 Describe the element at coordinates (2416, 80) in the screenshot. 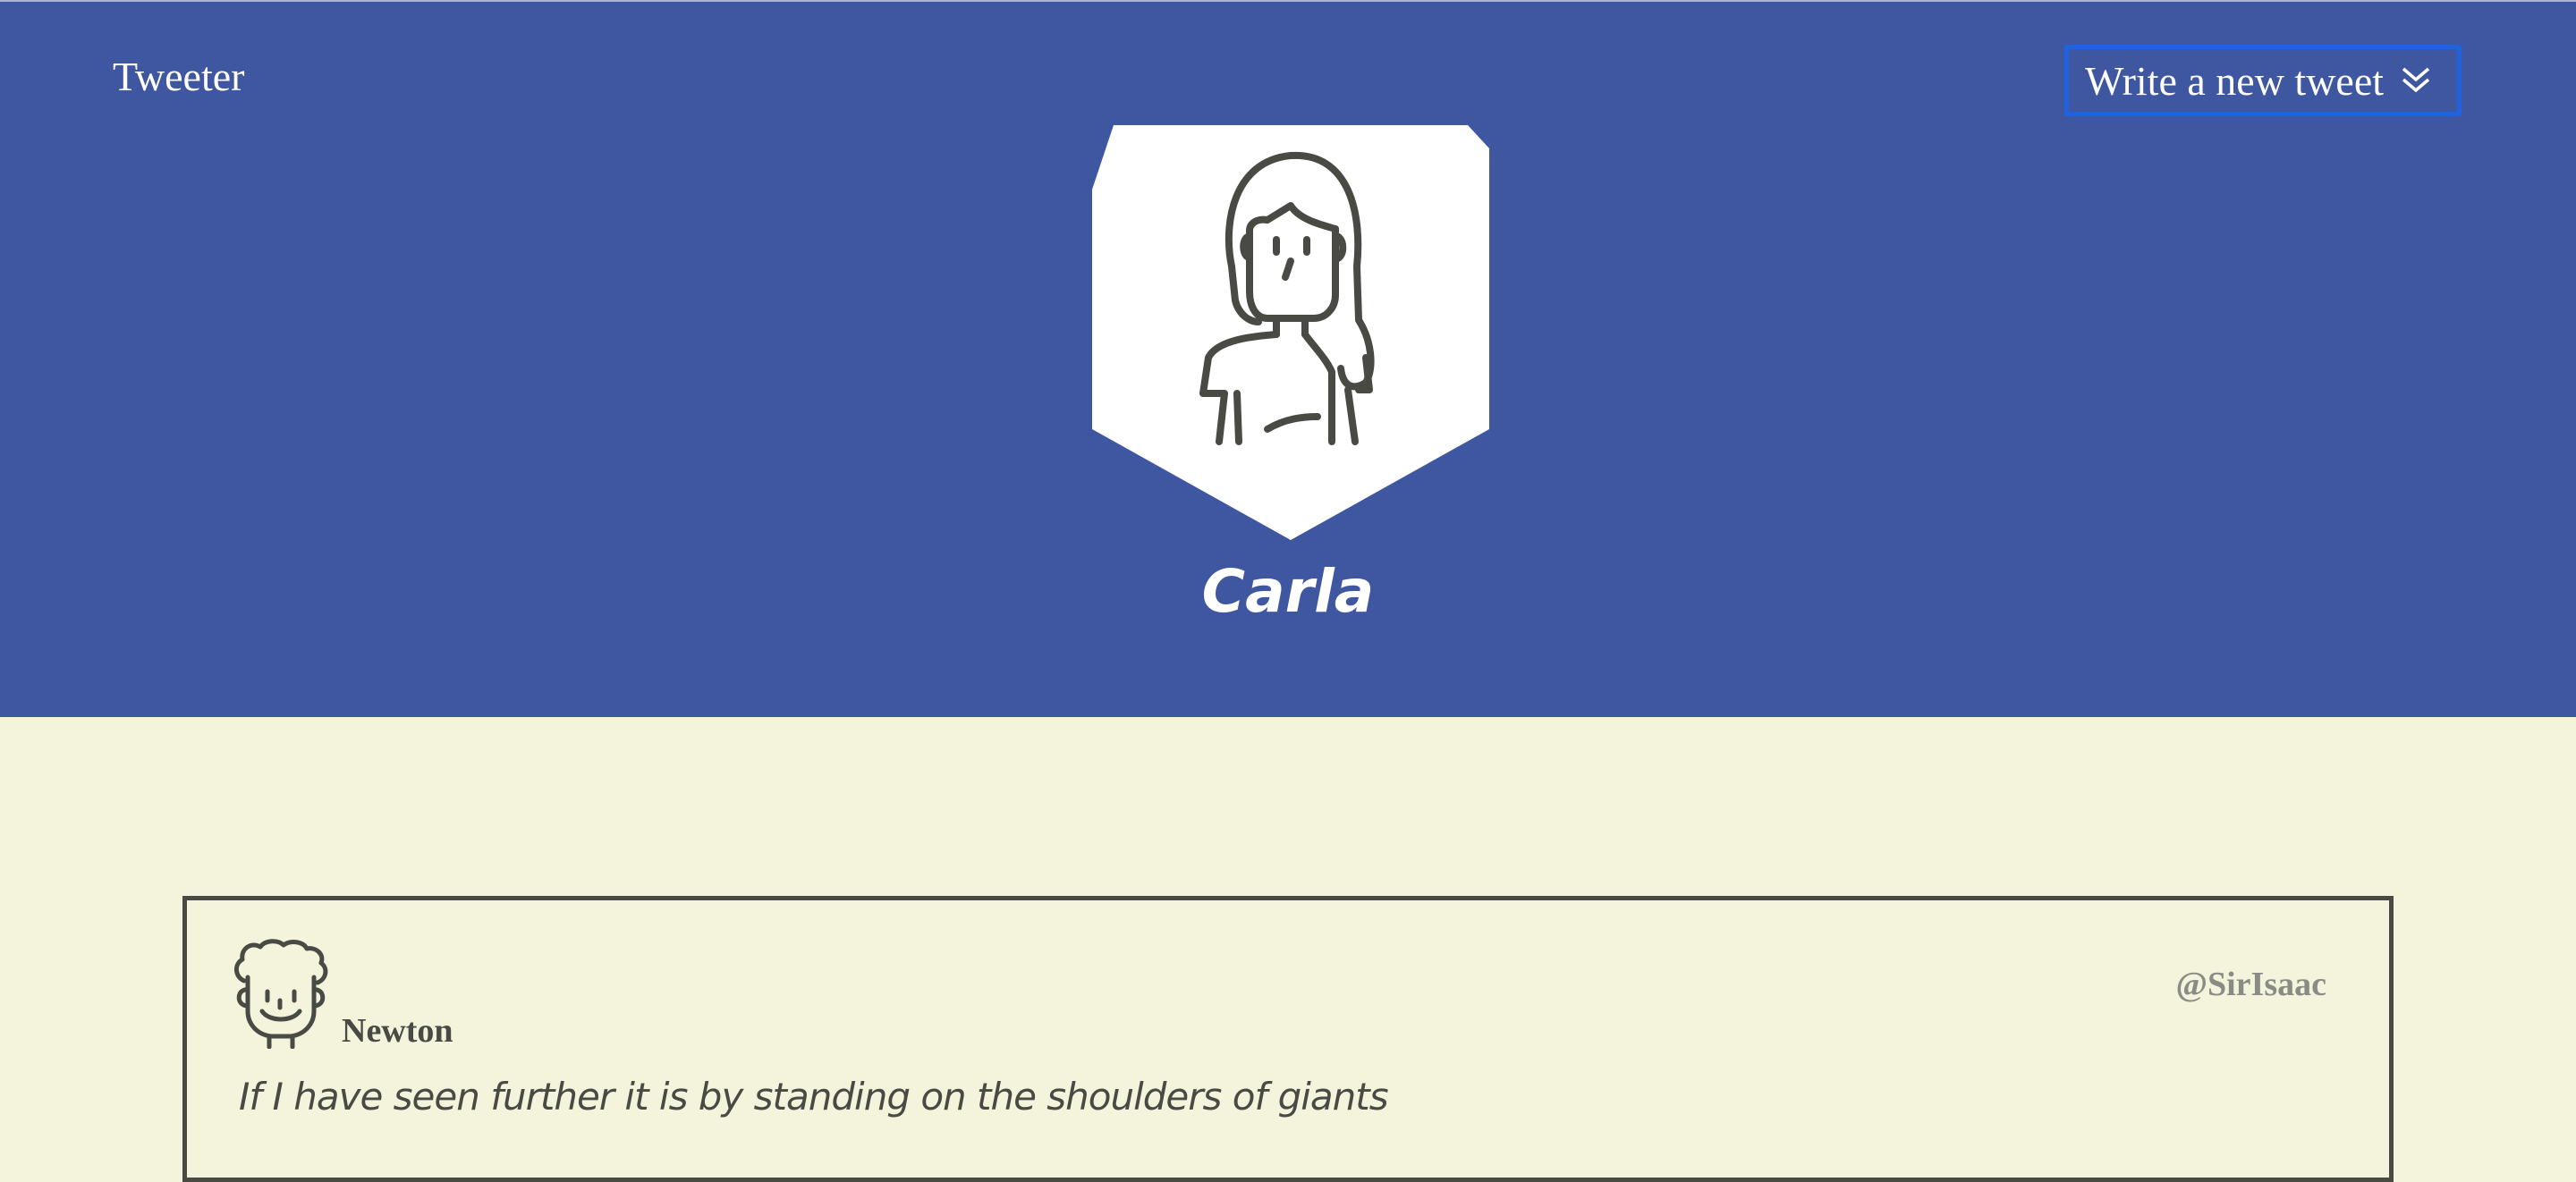

I see `double-chevron-down-icon` at that location.